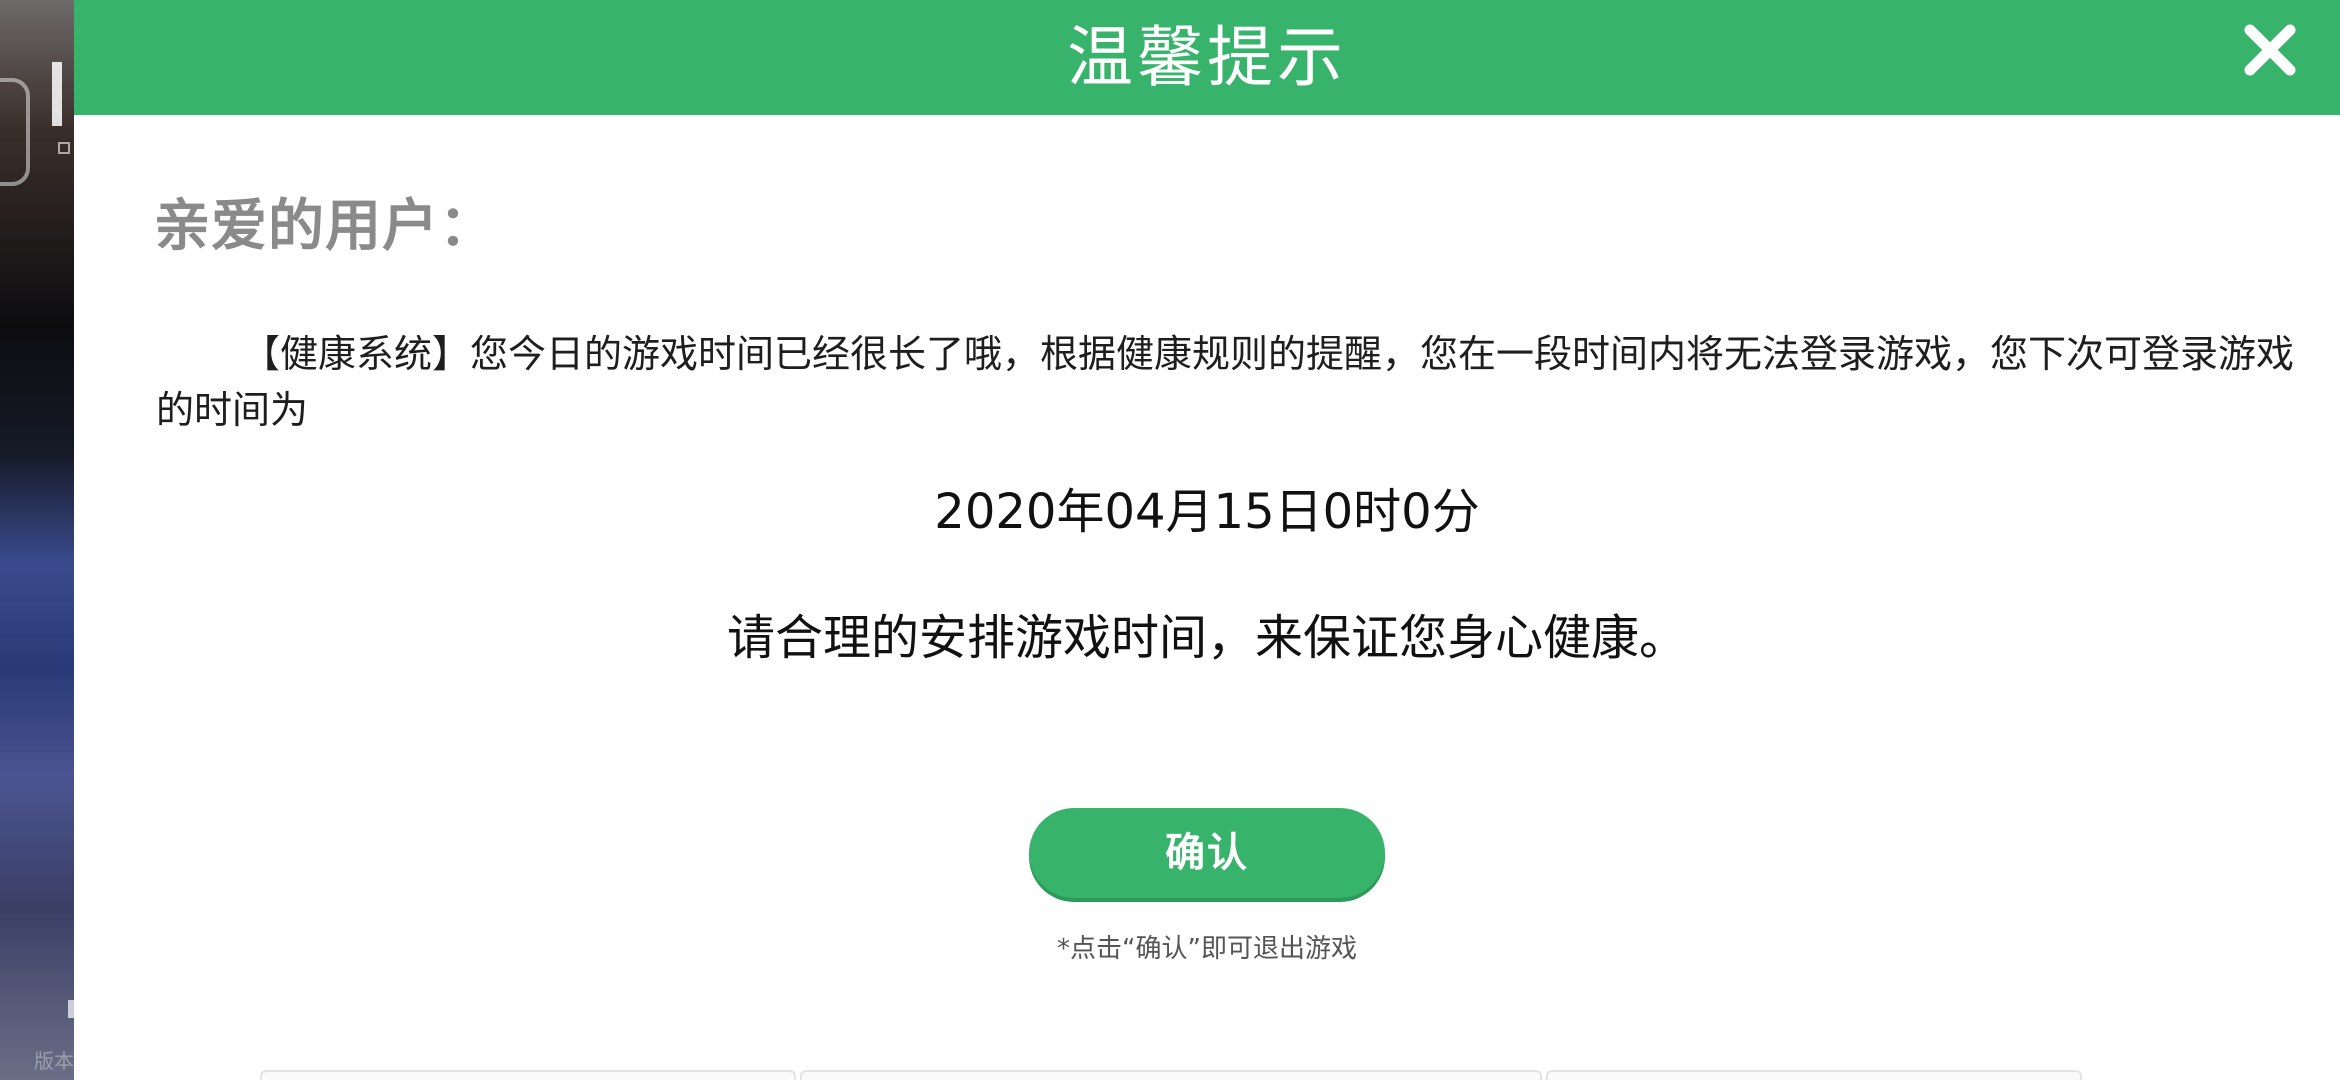 This screenshot has height=1080, width=2340. What do you see at coordinates (37, 540) in the screenshot?
I see `background-game-scene: 版本` at bounding box center [37, 540].